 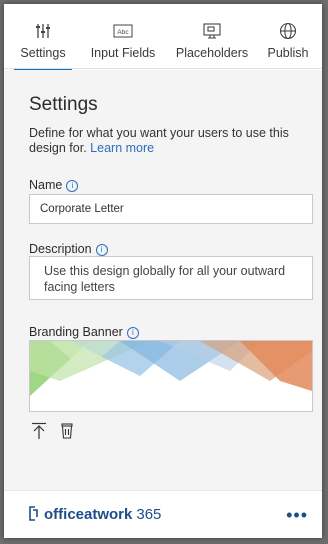 I want to click on tab-publish-label: Publish, so click(x=288, y=53).